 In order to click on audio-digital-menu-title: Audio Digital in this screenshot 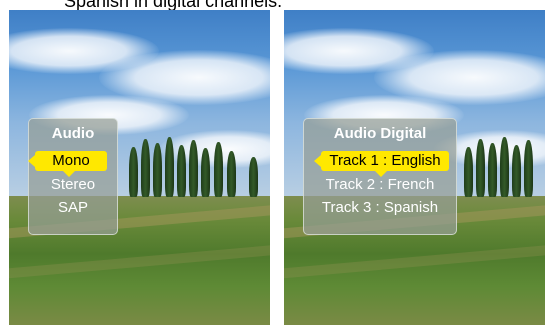, I will do `click(380, 133)`.